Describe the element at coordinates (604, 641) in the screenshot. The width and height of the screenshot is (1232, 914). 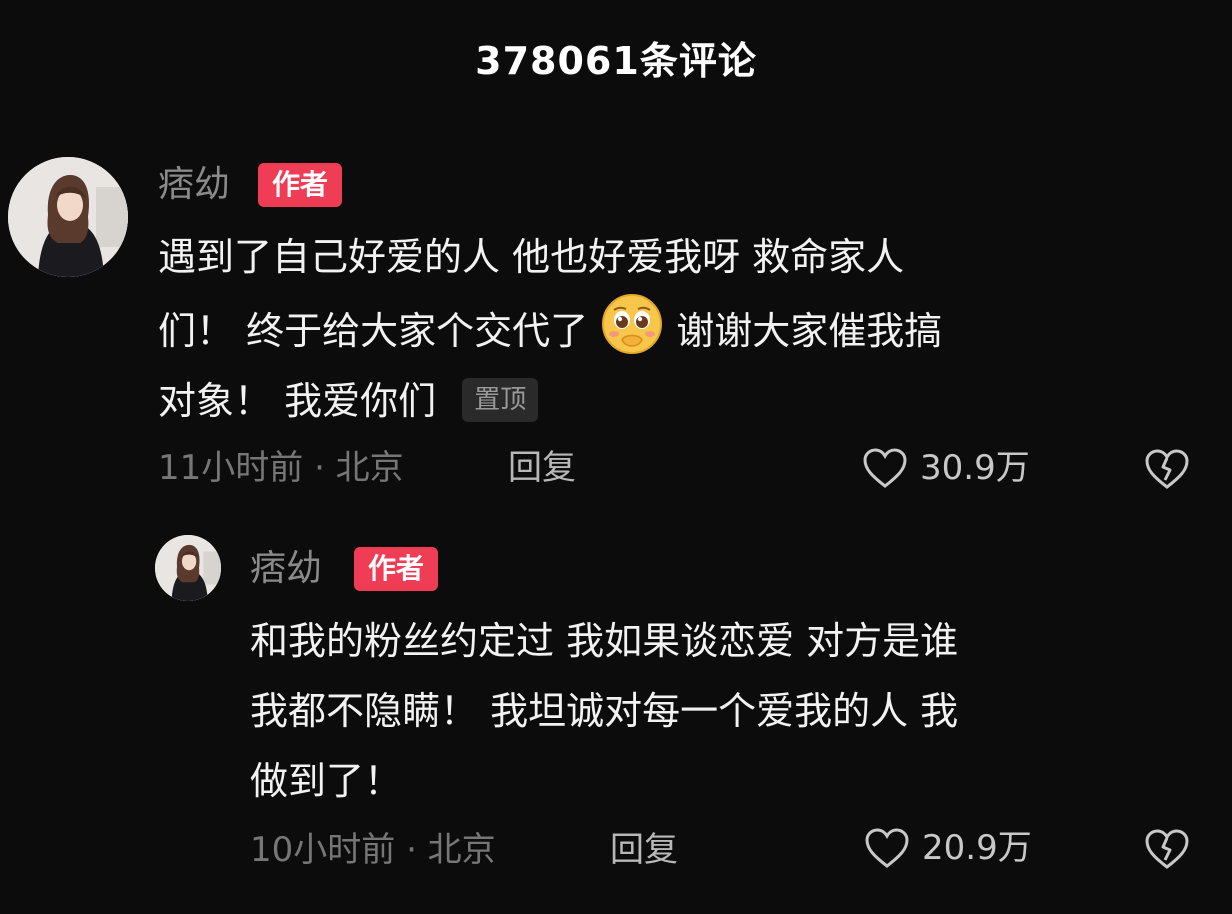
I see `comment-text-line: 和我的粉丝约定过 我如果谈恋爱 对方是谁` at that location.